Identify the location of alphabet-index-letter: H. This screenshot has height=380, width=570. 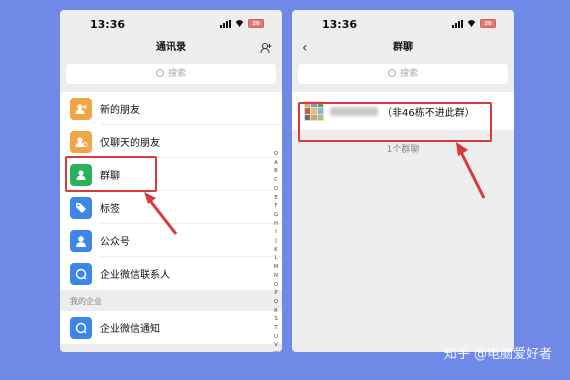
(276, 224).